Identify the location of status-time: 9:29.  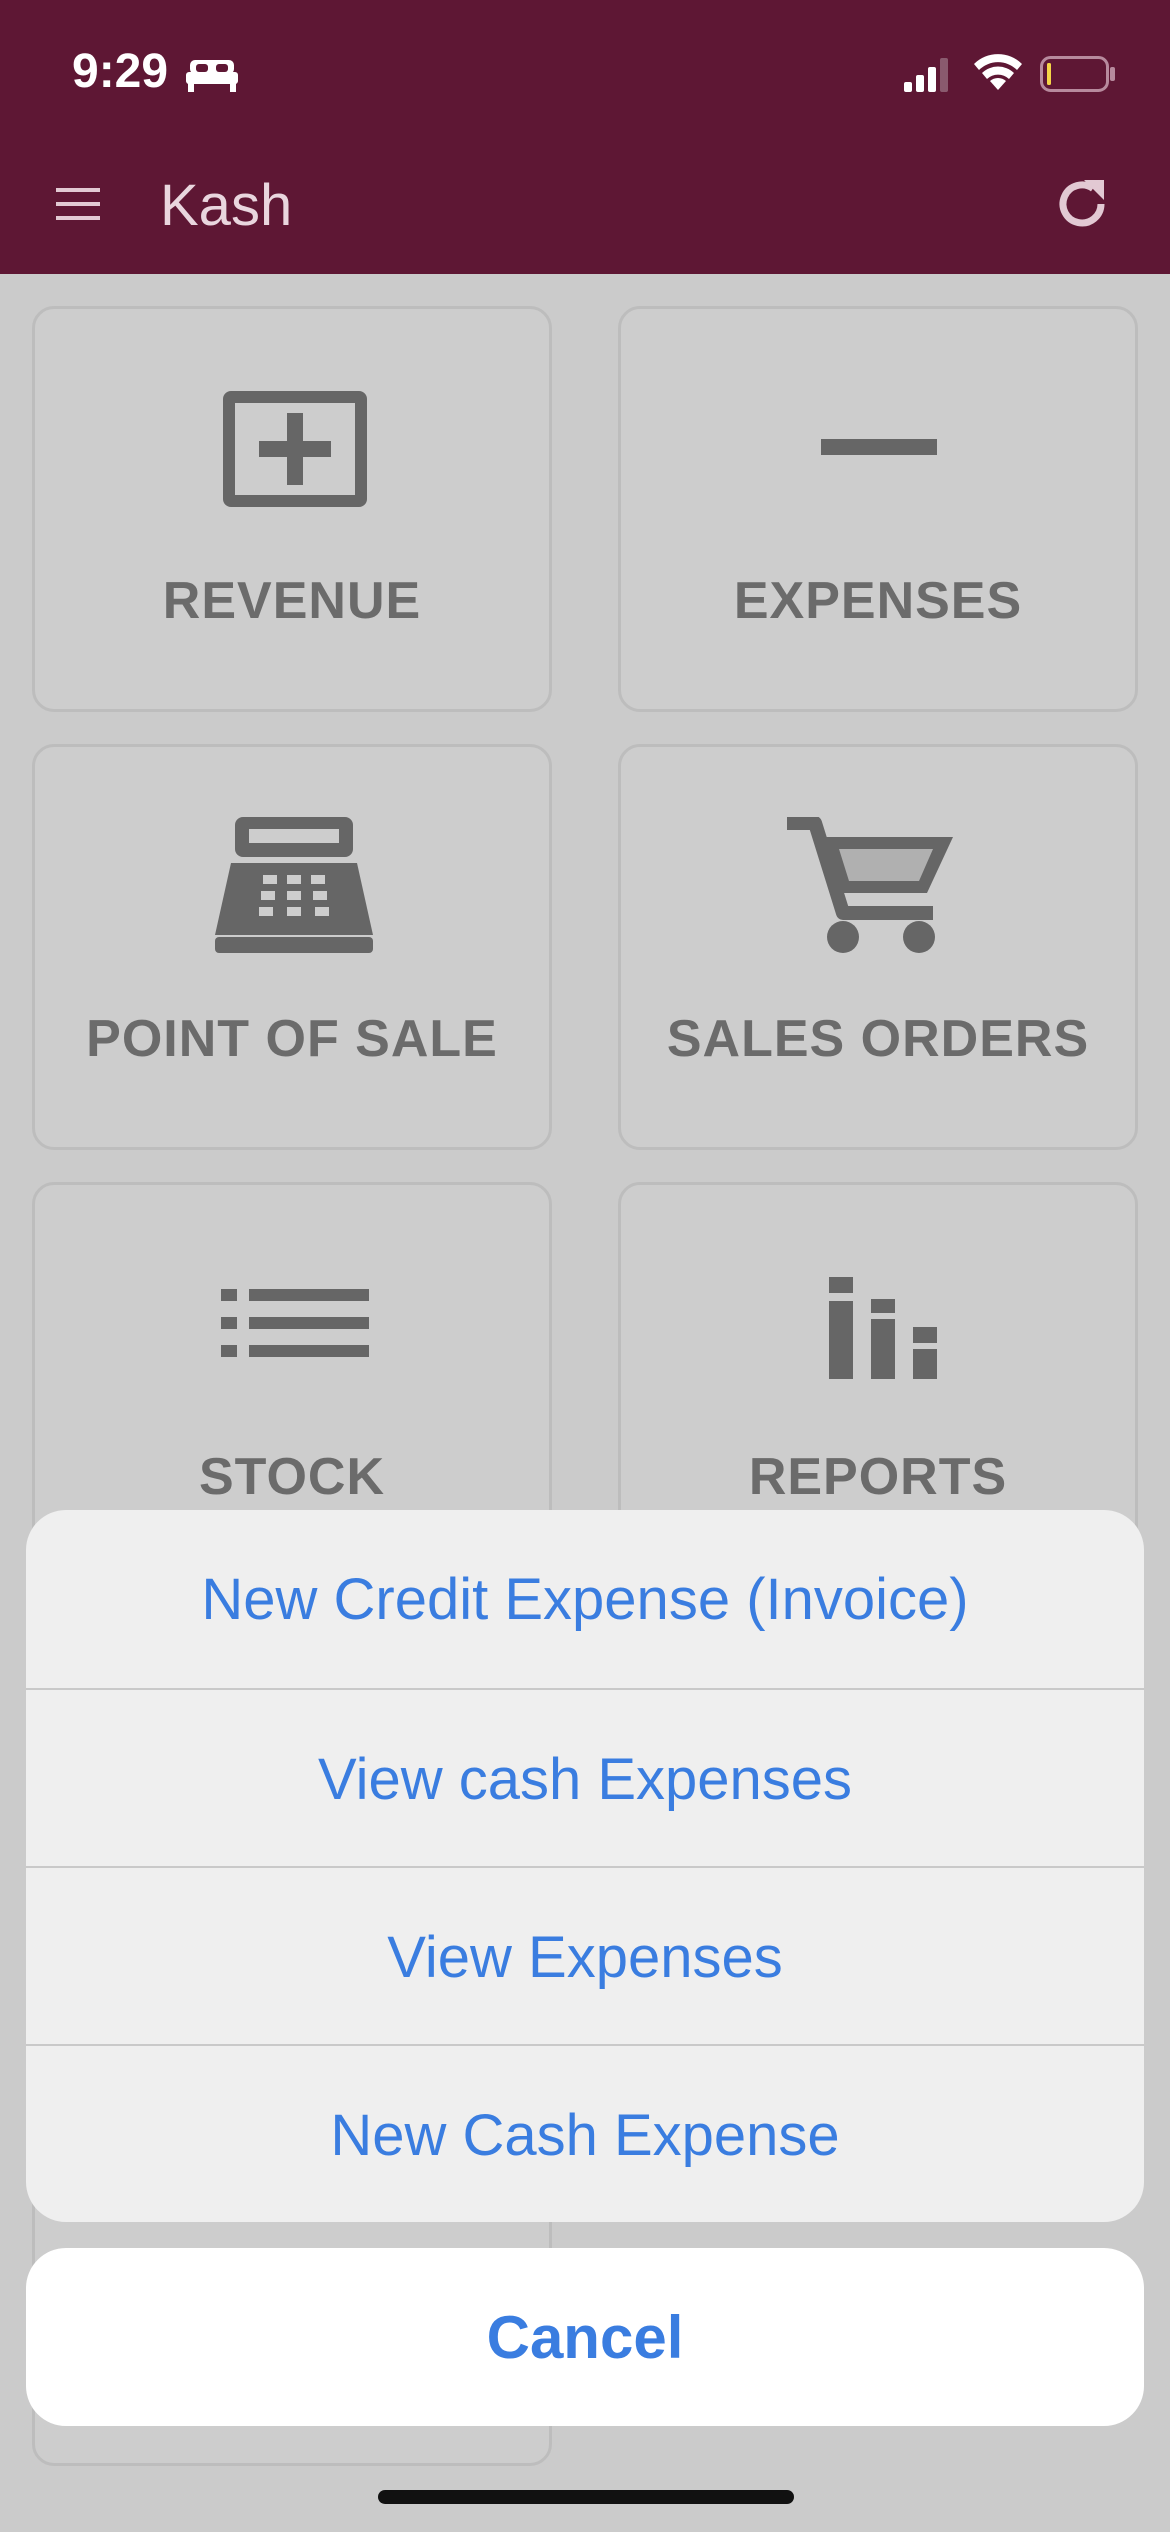
(120, 71).